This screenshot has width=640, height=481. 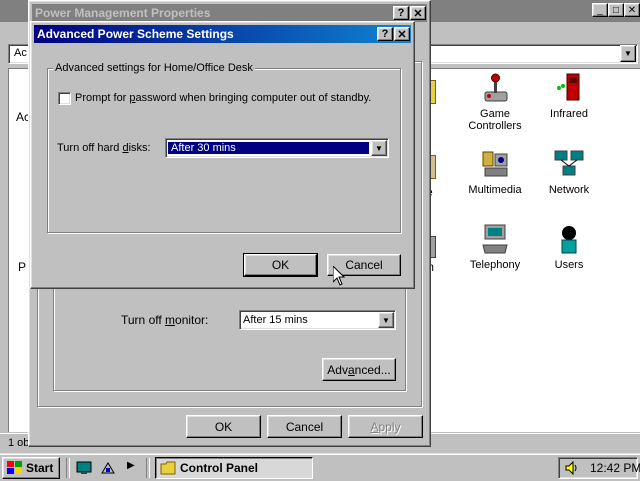 I want to click on multimedia-icon, so click(x=495, y=164).